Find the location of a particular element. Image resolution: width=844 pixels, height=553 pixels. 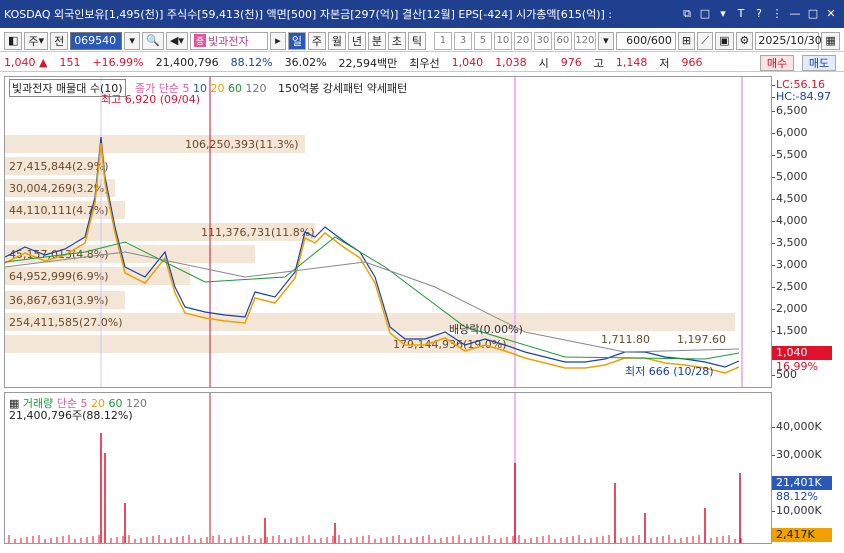

pattern-legend: 150억봉 강세패턴 약세패턴 is located at coordinates (343, 88).